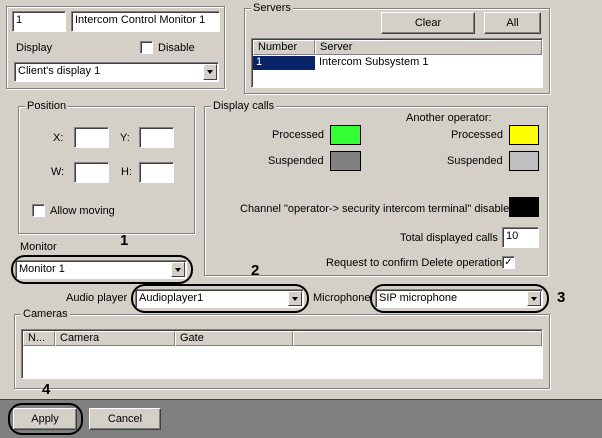  Describe the element at coordinates (475, 161) in the screenshot. I see `another-suspended-label: Suspended` at that location.